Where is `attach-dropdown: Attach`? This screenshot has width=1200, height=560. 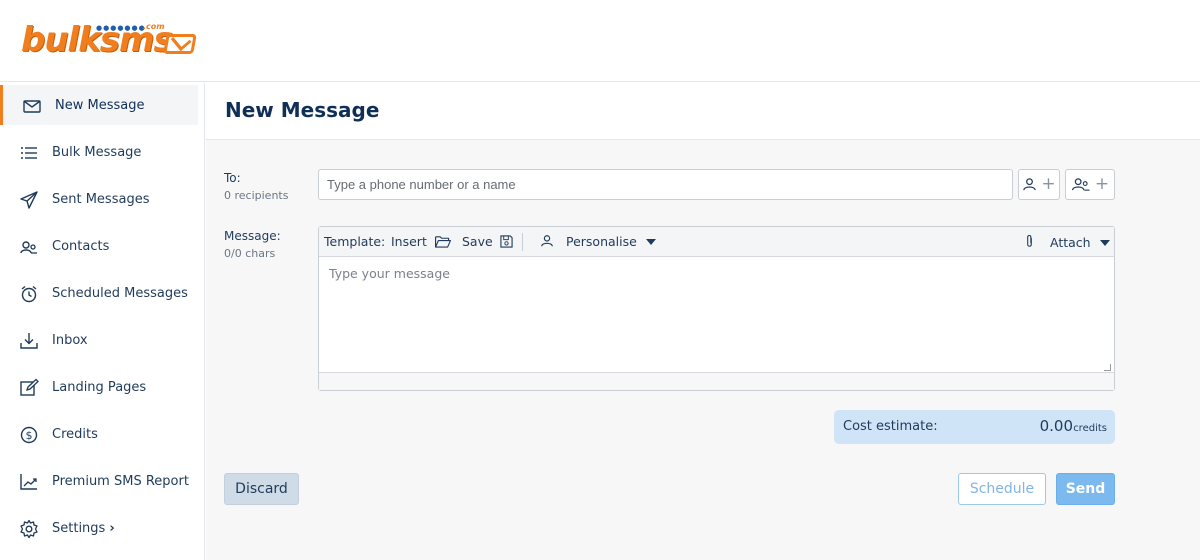 attach-dropdown: Attach is located at coordinates (1067, 242).